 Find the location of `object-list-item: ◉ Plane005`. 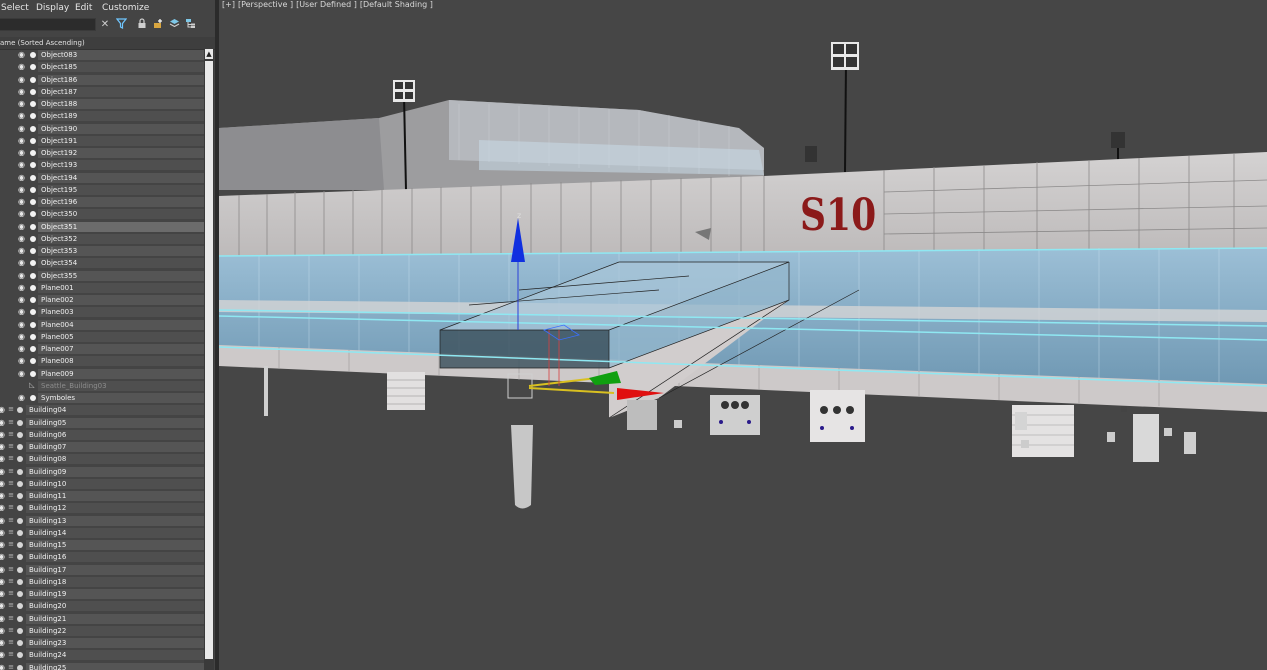

object-list-item: ◉ Plane005 is located at coordinates (102, 337).